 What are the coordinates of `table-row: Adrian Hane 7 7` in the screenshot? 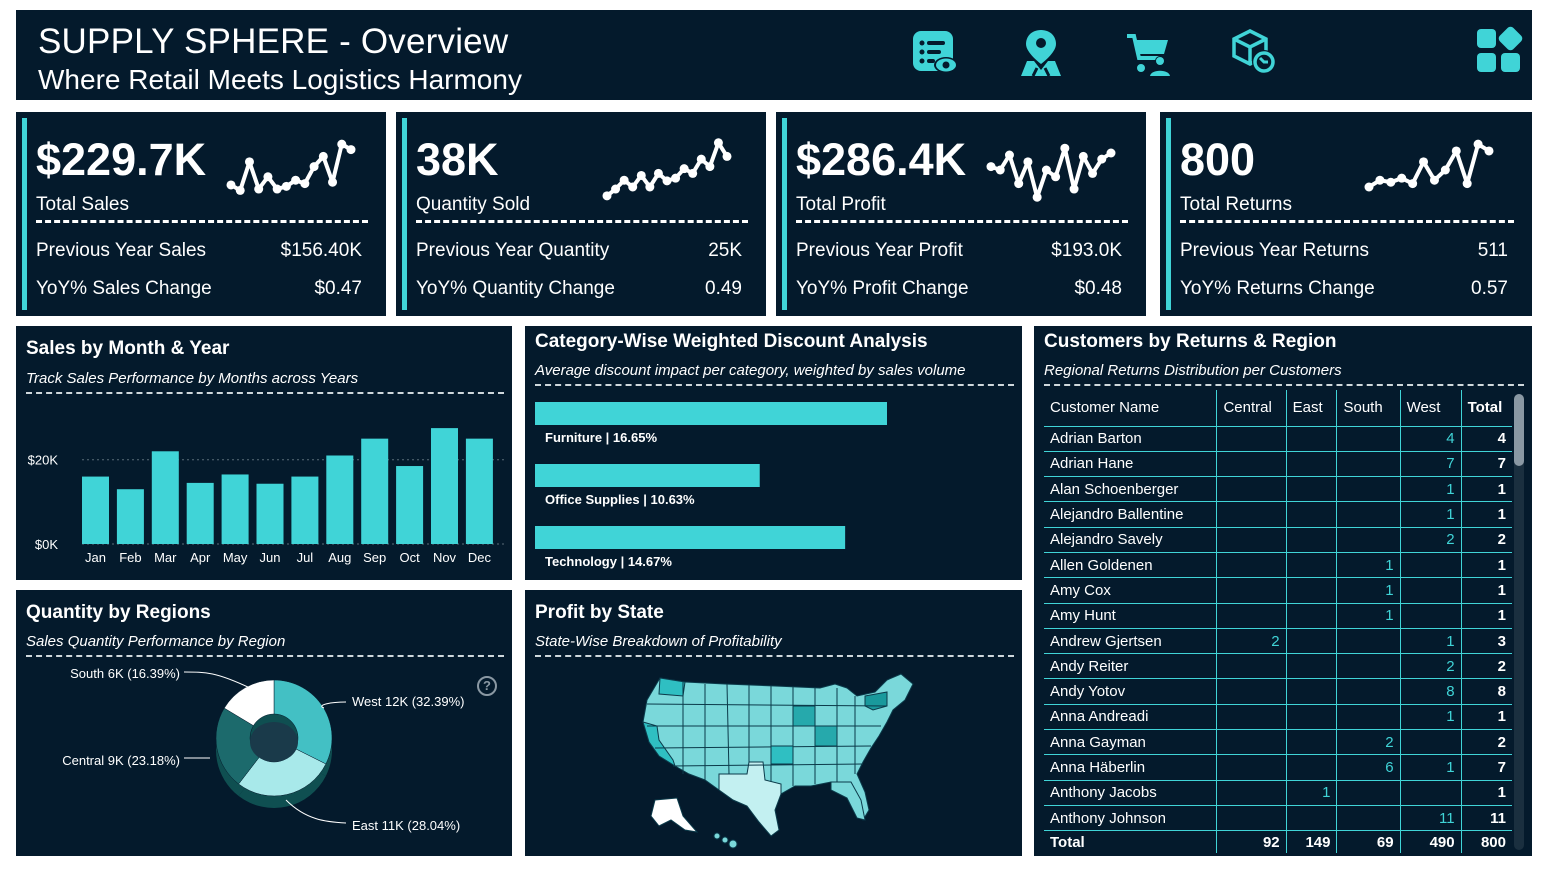 It's located at (1278, 464).